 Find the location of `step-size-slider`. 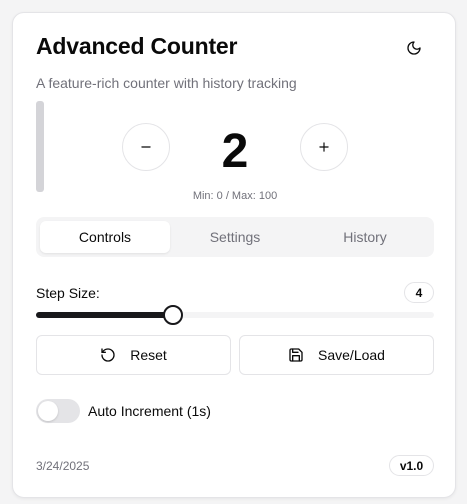

step-size-slider is located at coordinates (235, 315).